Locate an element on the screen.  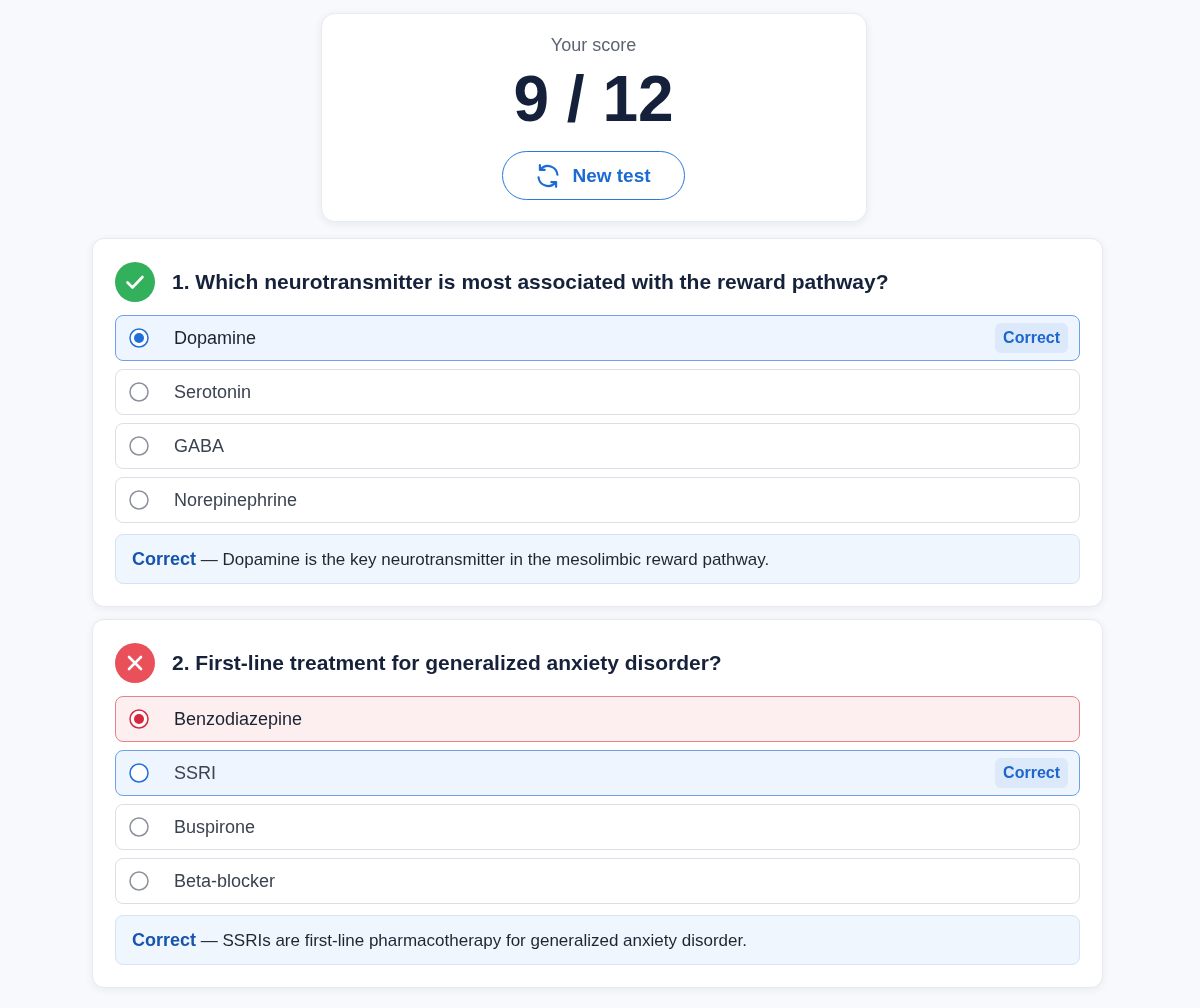
option-label: Serotonin is located at coordinates (213, 392).